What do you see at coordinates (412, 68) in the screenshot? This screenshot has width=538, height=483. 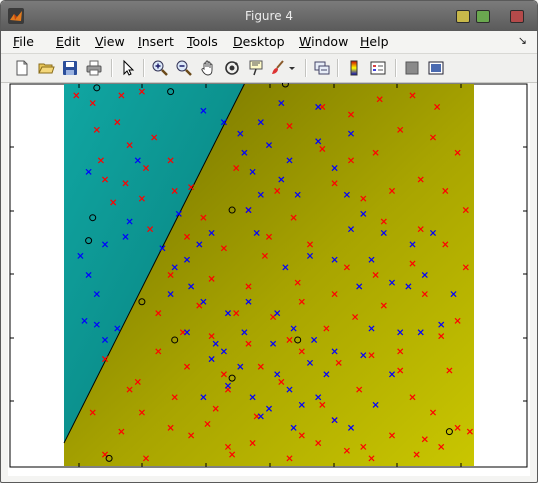 I see `hide-plot-tools-icon` at bounding box center [412, 68].